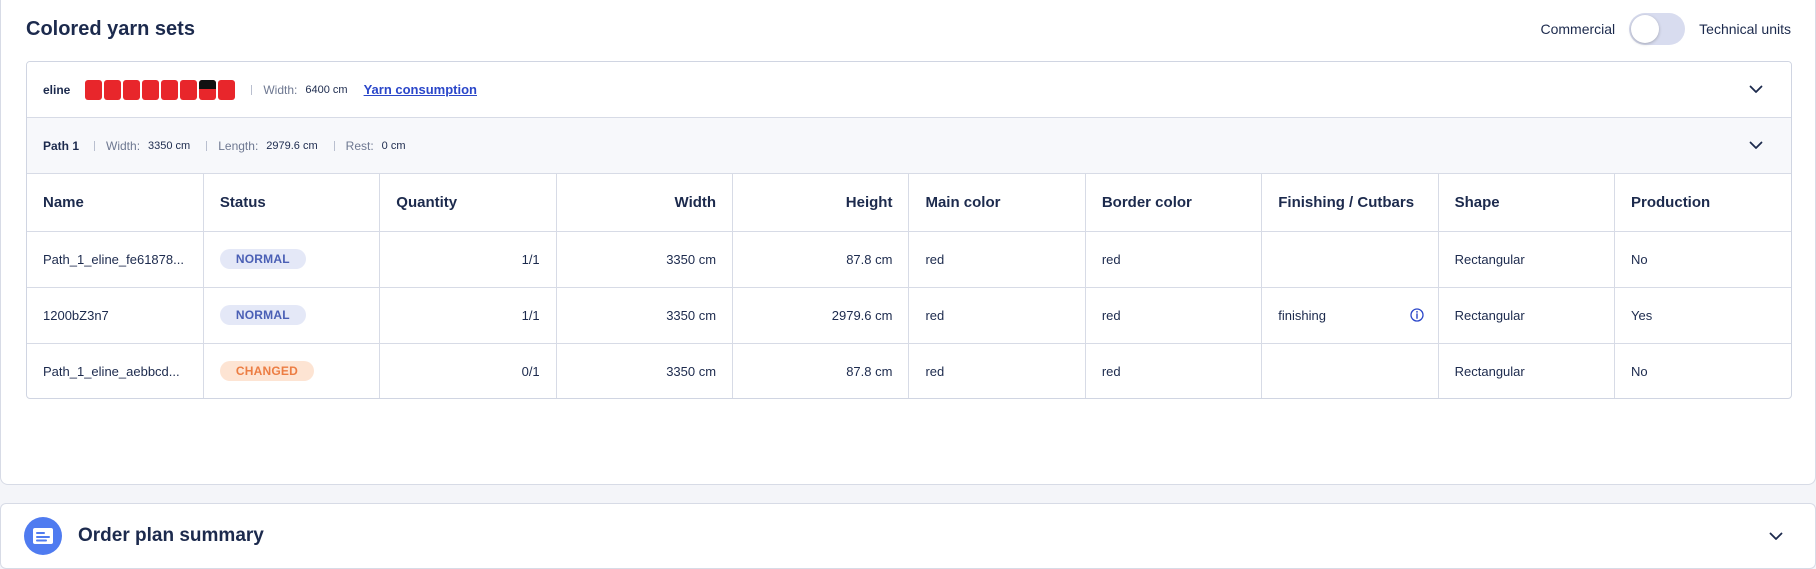 The width and height of the screenshot is (1816, 569). I want to click on document-icon, so click(43, 536).